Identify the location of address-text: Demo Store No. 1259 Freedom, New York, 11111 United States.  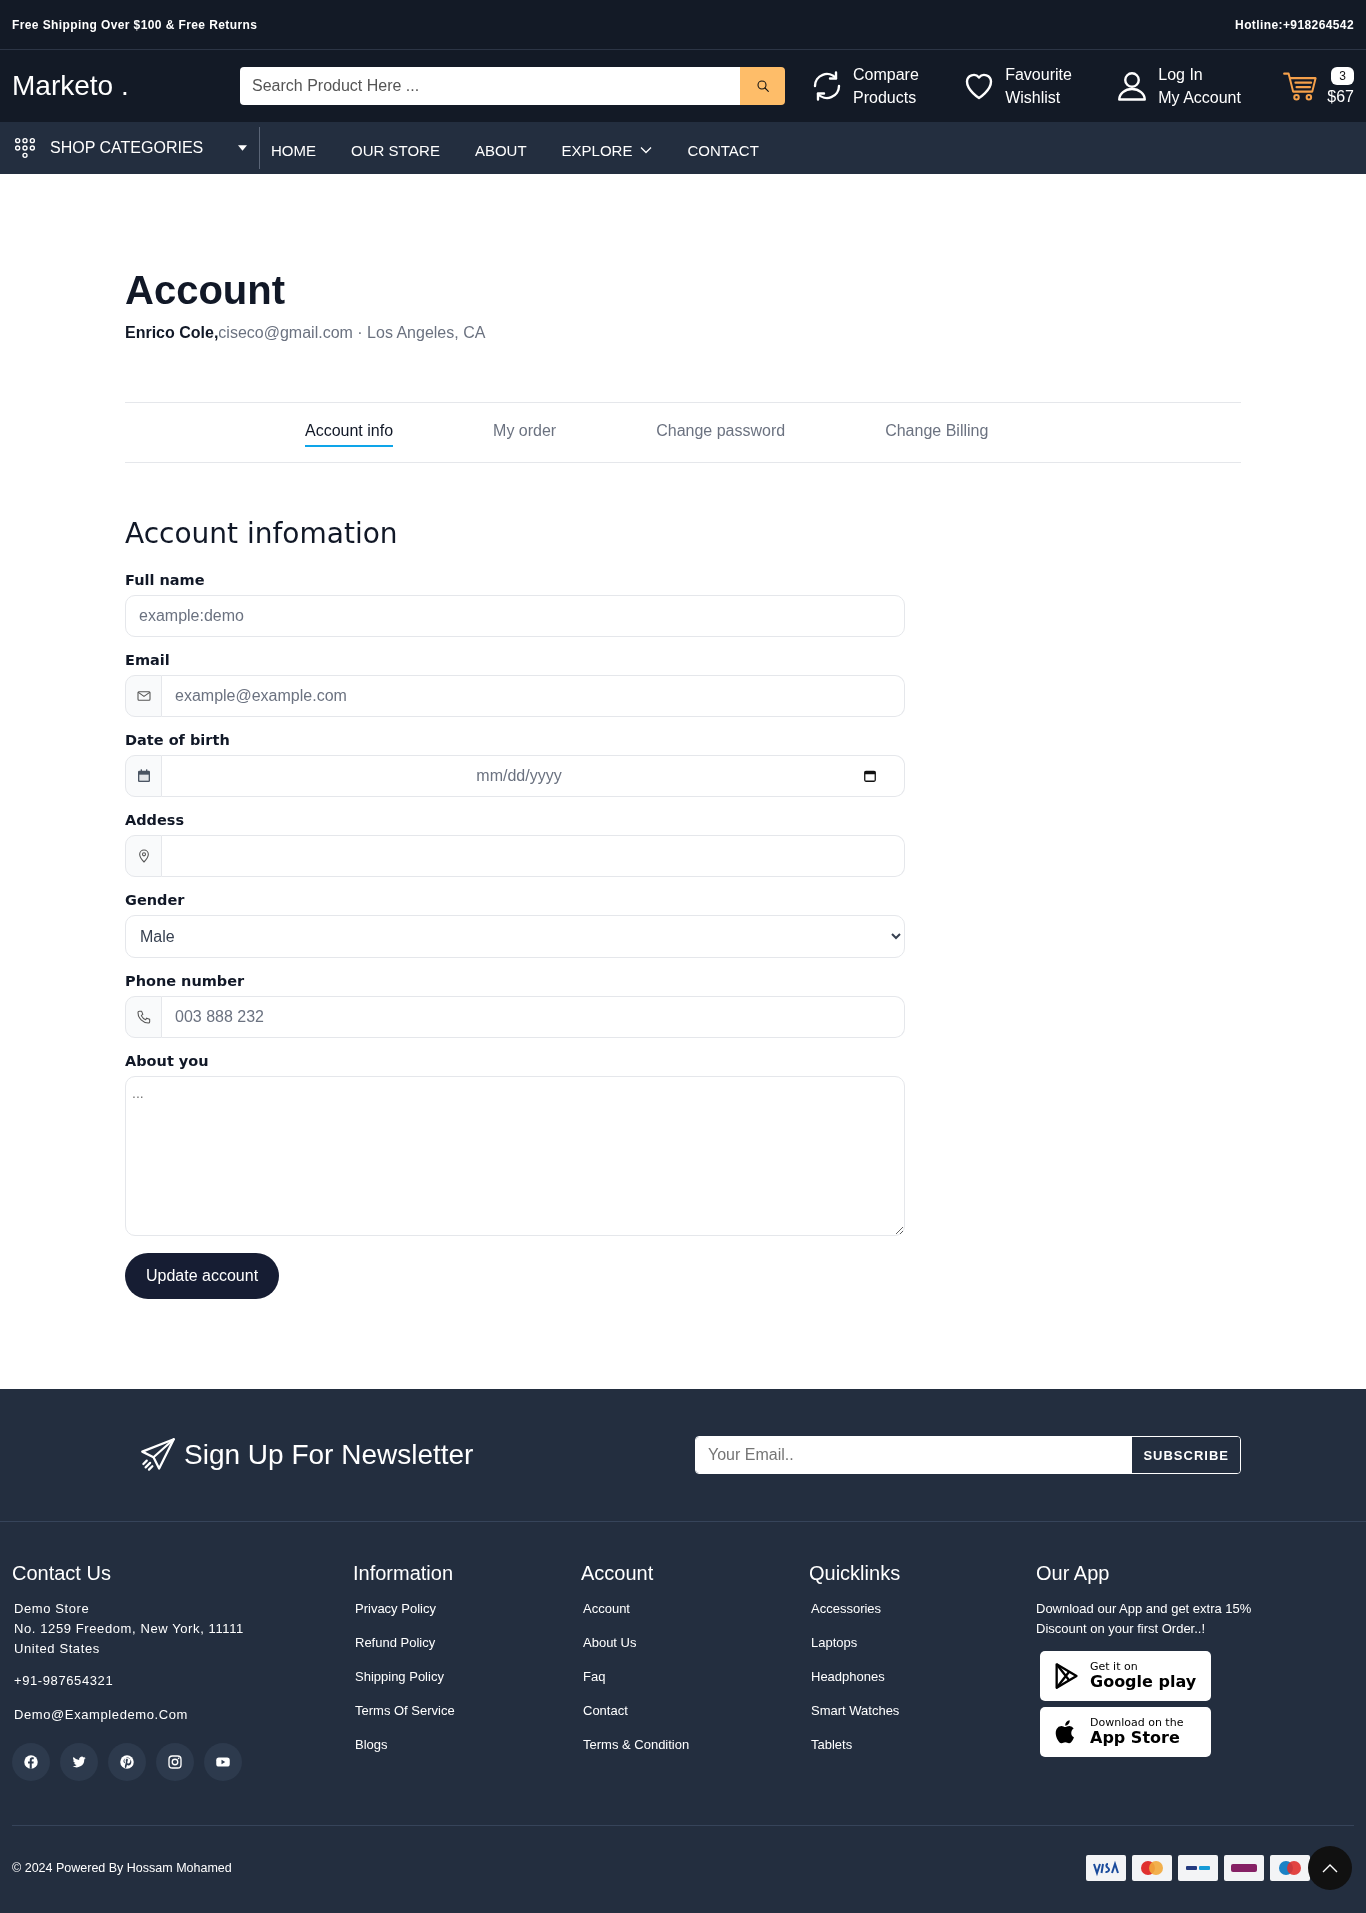
(129, 1629).